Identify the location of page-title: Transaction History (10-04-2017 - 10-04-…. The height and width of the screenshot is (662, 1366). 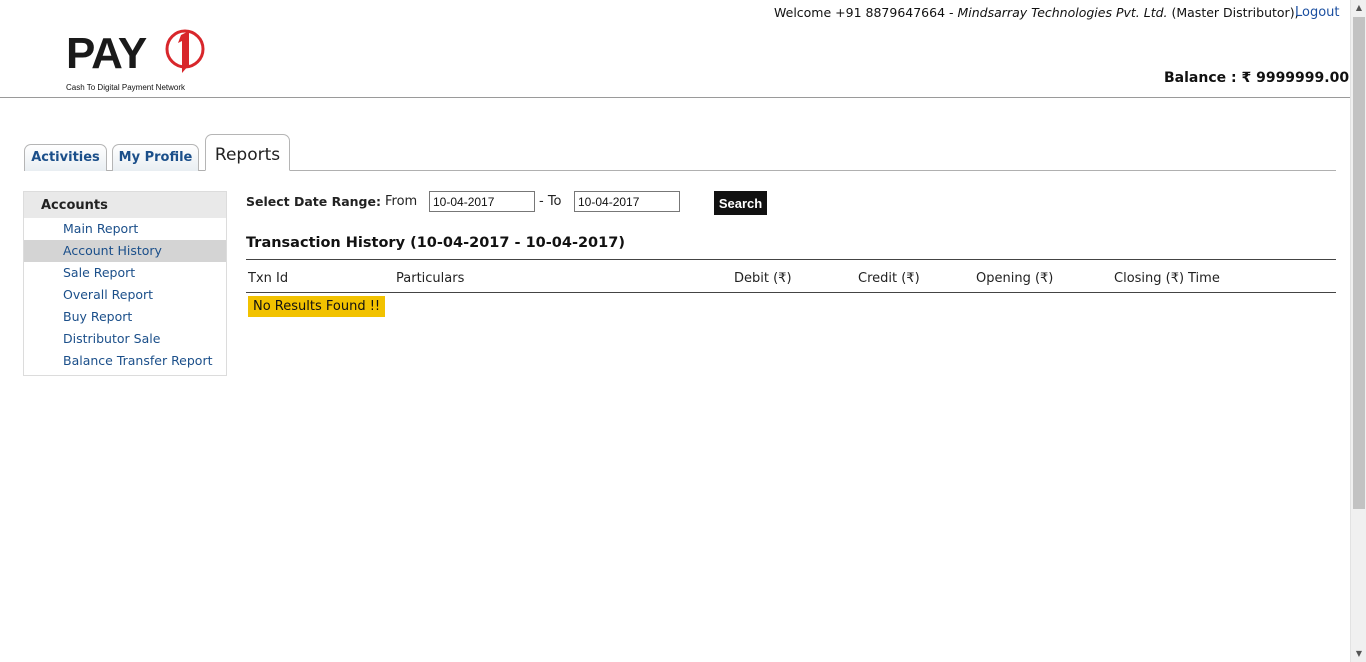
(435, 243).